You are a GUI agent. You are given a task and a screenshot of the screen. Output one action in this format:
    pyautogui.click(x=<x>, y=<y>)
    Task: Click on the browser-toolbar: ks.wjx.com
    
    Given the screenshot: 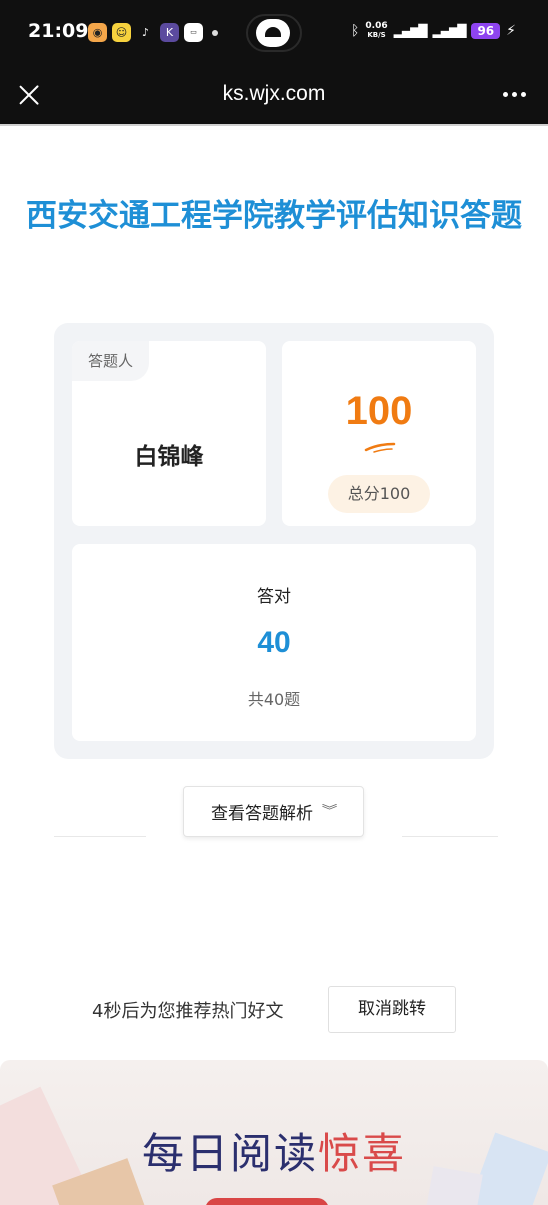 What is the action you would take?
    pyautogui.click(x=274, y=96)
    